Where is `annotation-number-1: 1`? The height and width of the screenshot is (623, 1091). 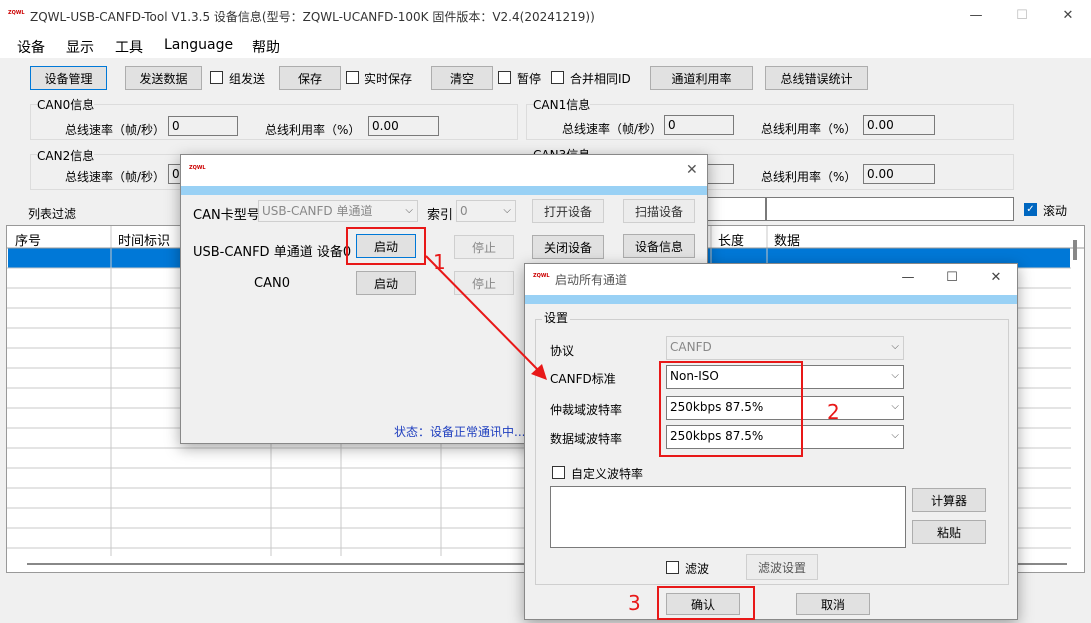 annotation-number-1: 1 is located at coordinates (439, 262).